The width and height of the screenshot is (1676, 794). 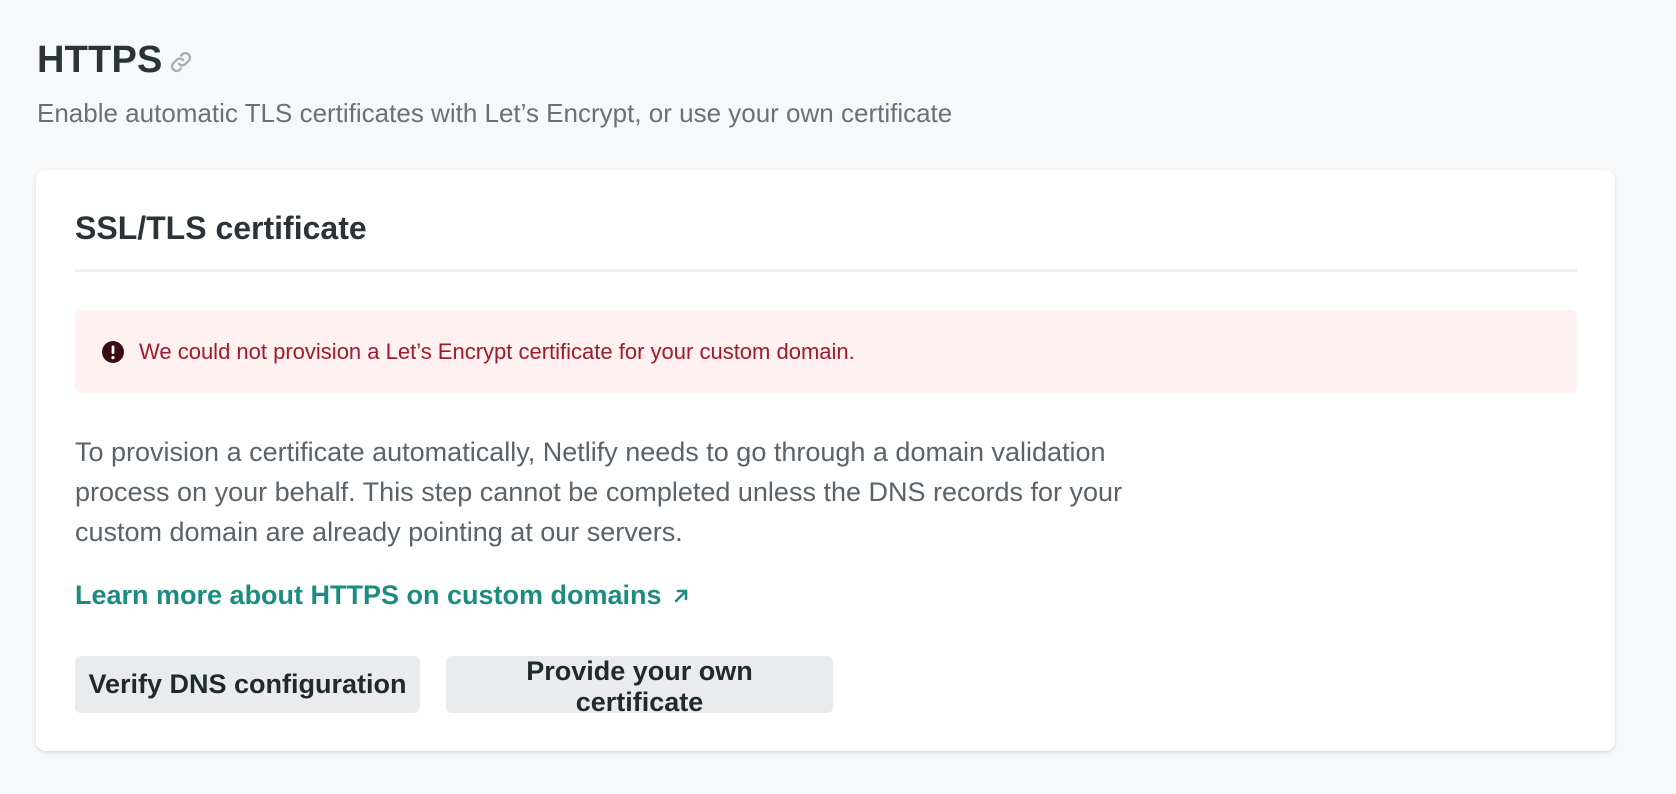 What do you see at coordinates (826, 270) in the screenshot?
I see `card-divider` at bounding box center [826, 270].